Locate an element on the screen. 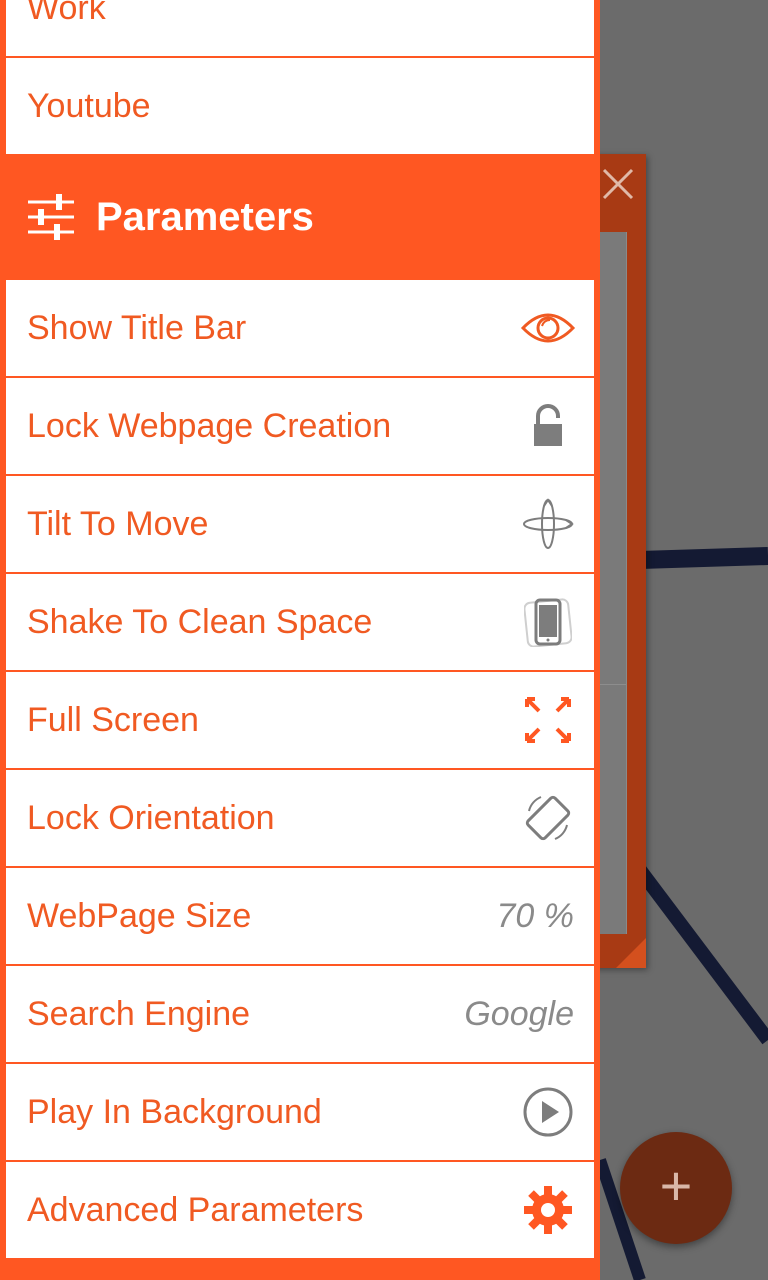  param-full-screen: Full Screen is located at coordinates (300, 720).